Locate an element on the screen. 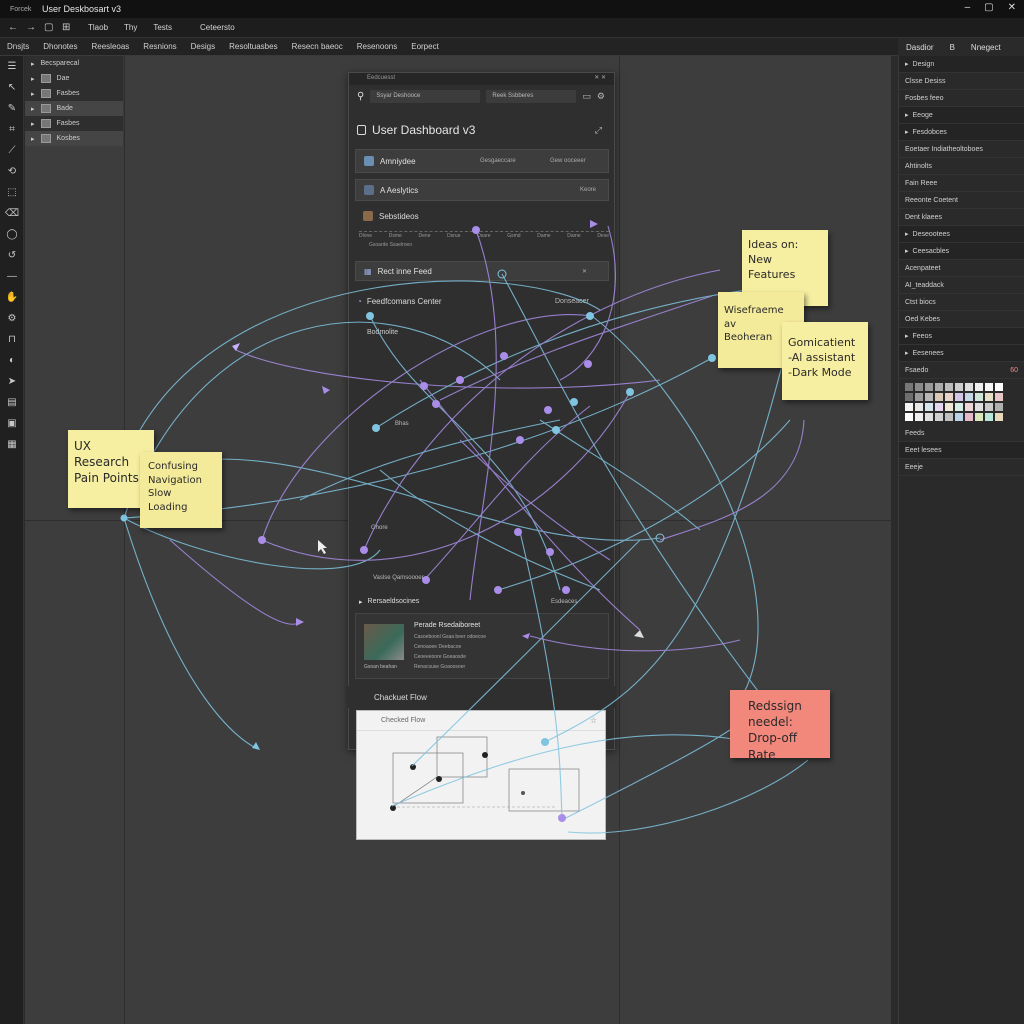  transform-icon: ⟲ is located at coordinates (12, 171).